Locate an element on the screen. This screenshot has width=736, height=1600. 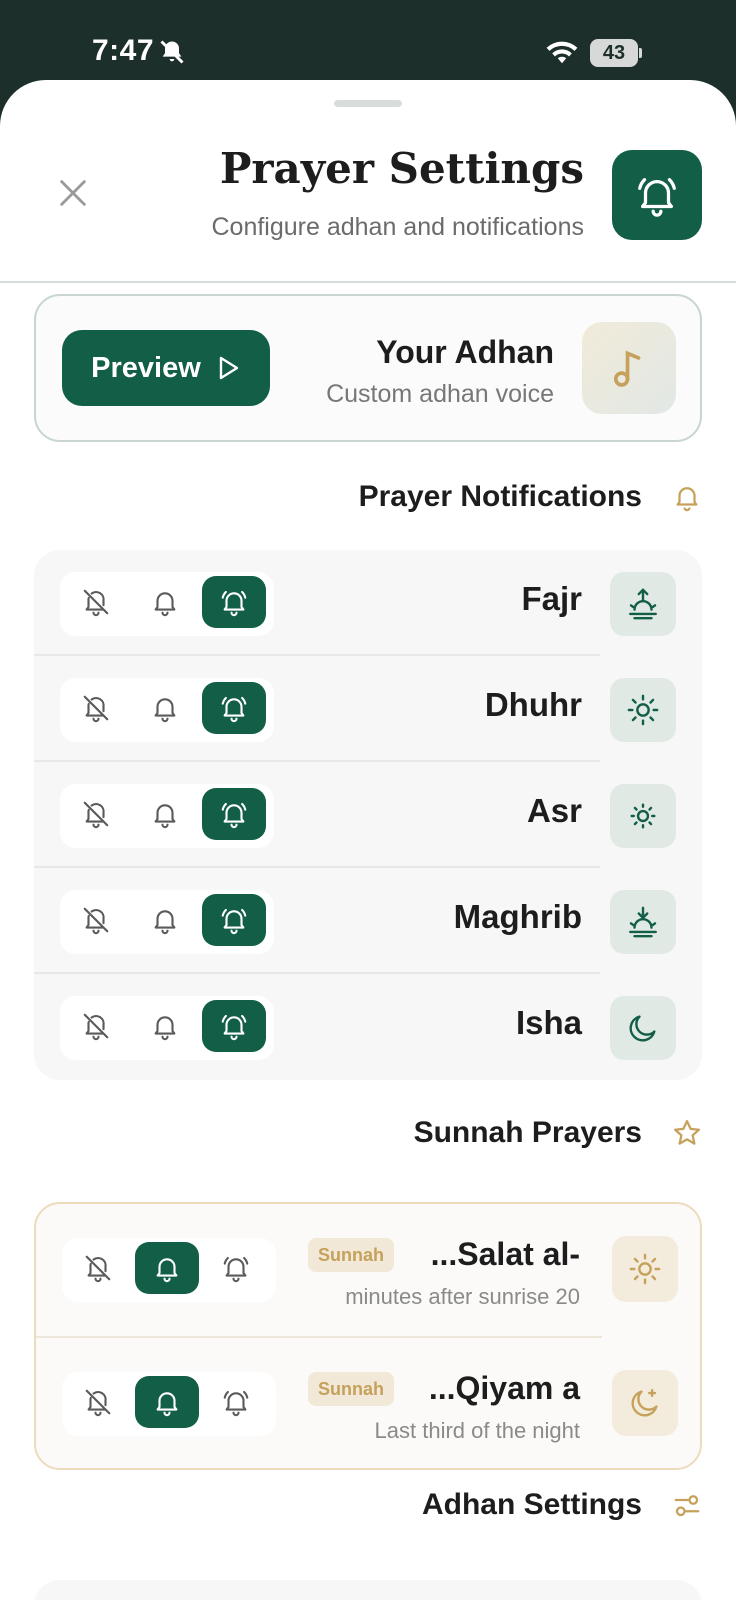
moon-icon is located at coordinates (642, 1028).